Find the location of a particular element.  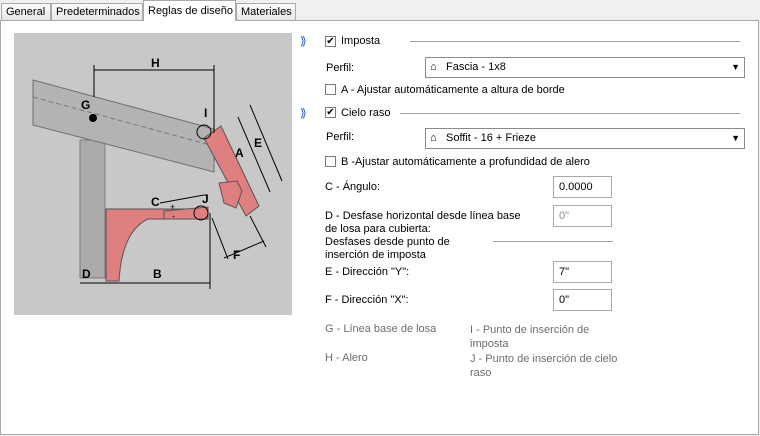

label-d: D is located at coordinates (86, 274).